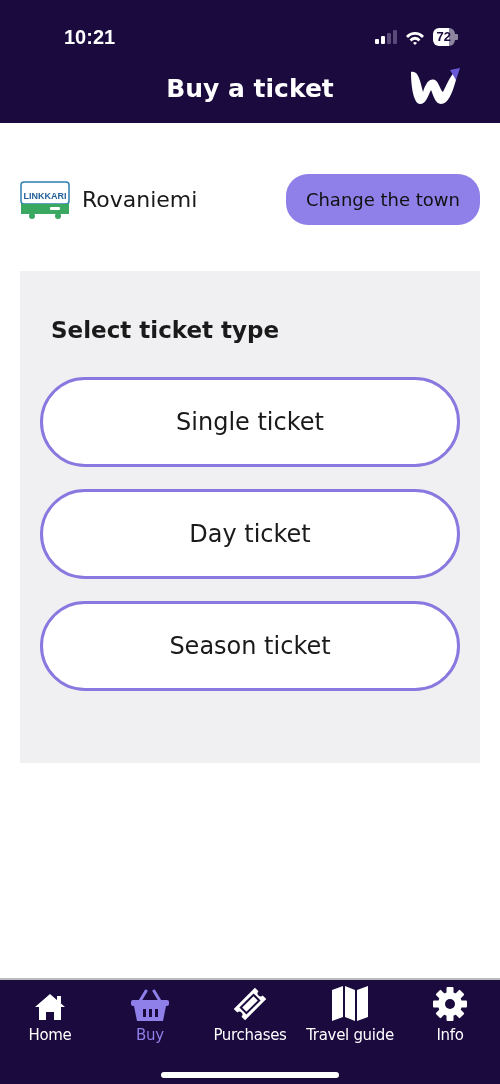 The image size is (500, 1084). What do you see at coordinates (45, 199) in the screenshot?
I see `bus-logo: LINKKARI` at bounding box center [45, 199].